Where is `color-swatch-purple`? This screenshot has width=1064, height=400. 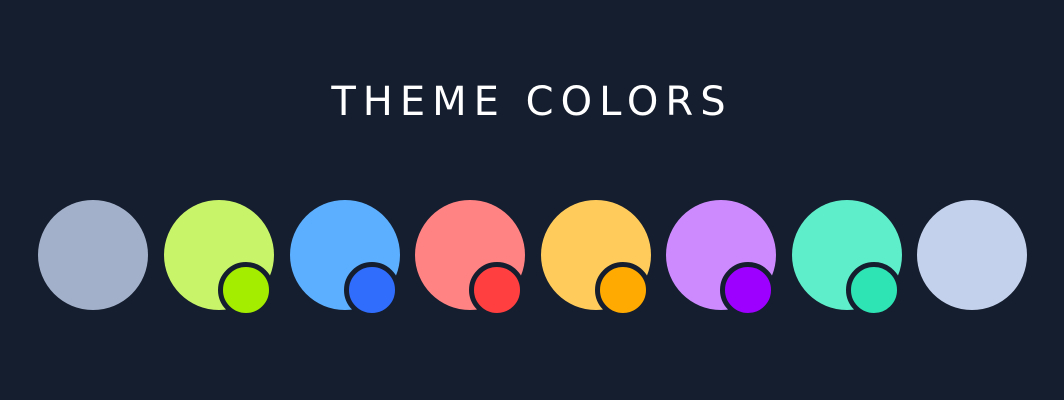
color-swatch-purple is located at coordinates (721, 259).